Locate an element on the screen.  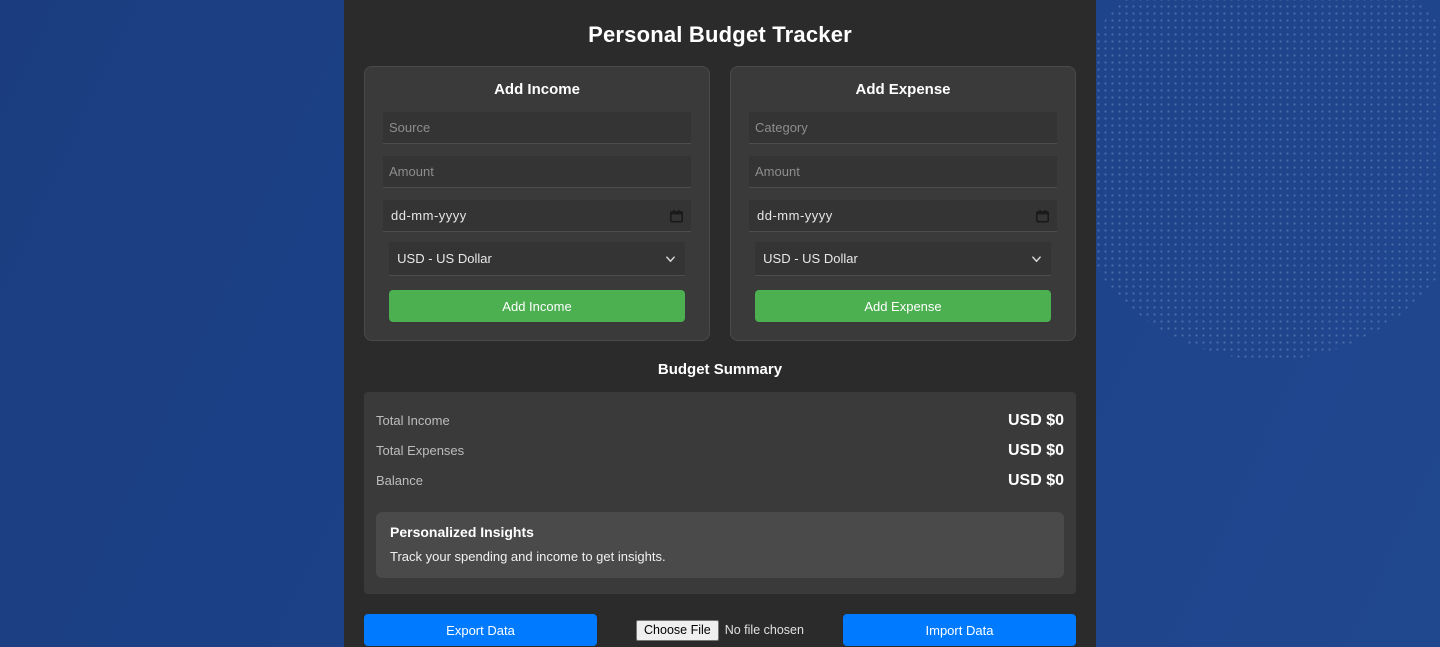
income-currency-select-wrap: USD - US Dollar is located at coordinates (537, 259).